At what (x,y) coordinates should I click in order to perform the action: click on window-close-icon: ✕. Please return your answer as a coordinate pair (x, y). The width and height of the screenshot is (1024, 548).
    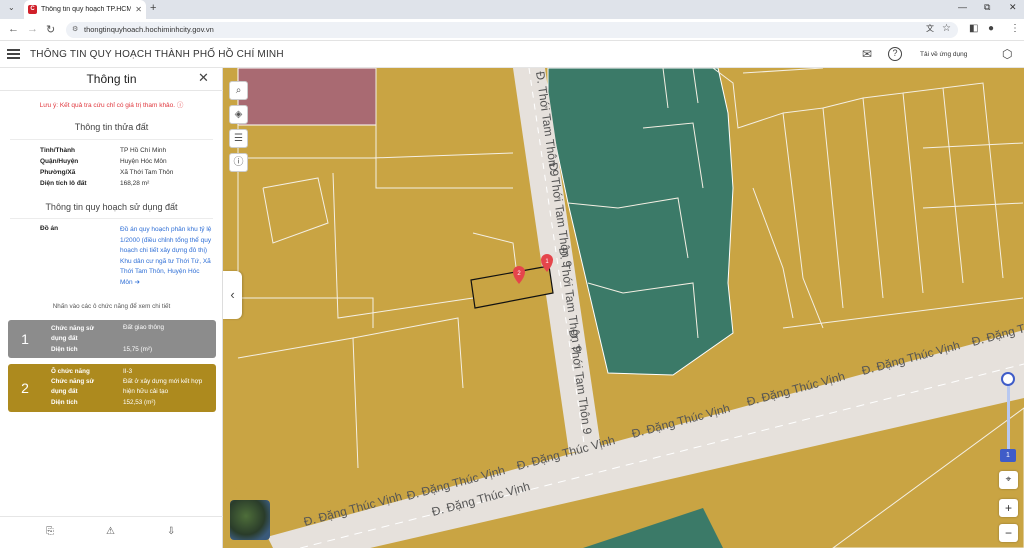
    Looking at the image, I should click on (1013, 7).